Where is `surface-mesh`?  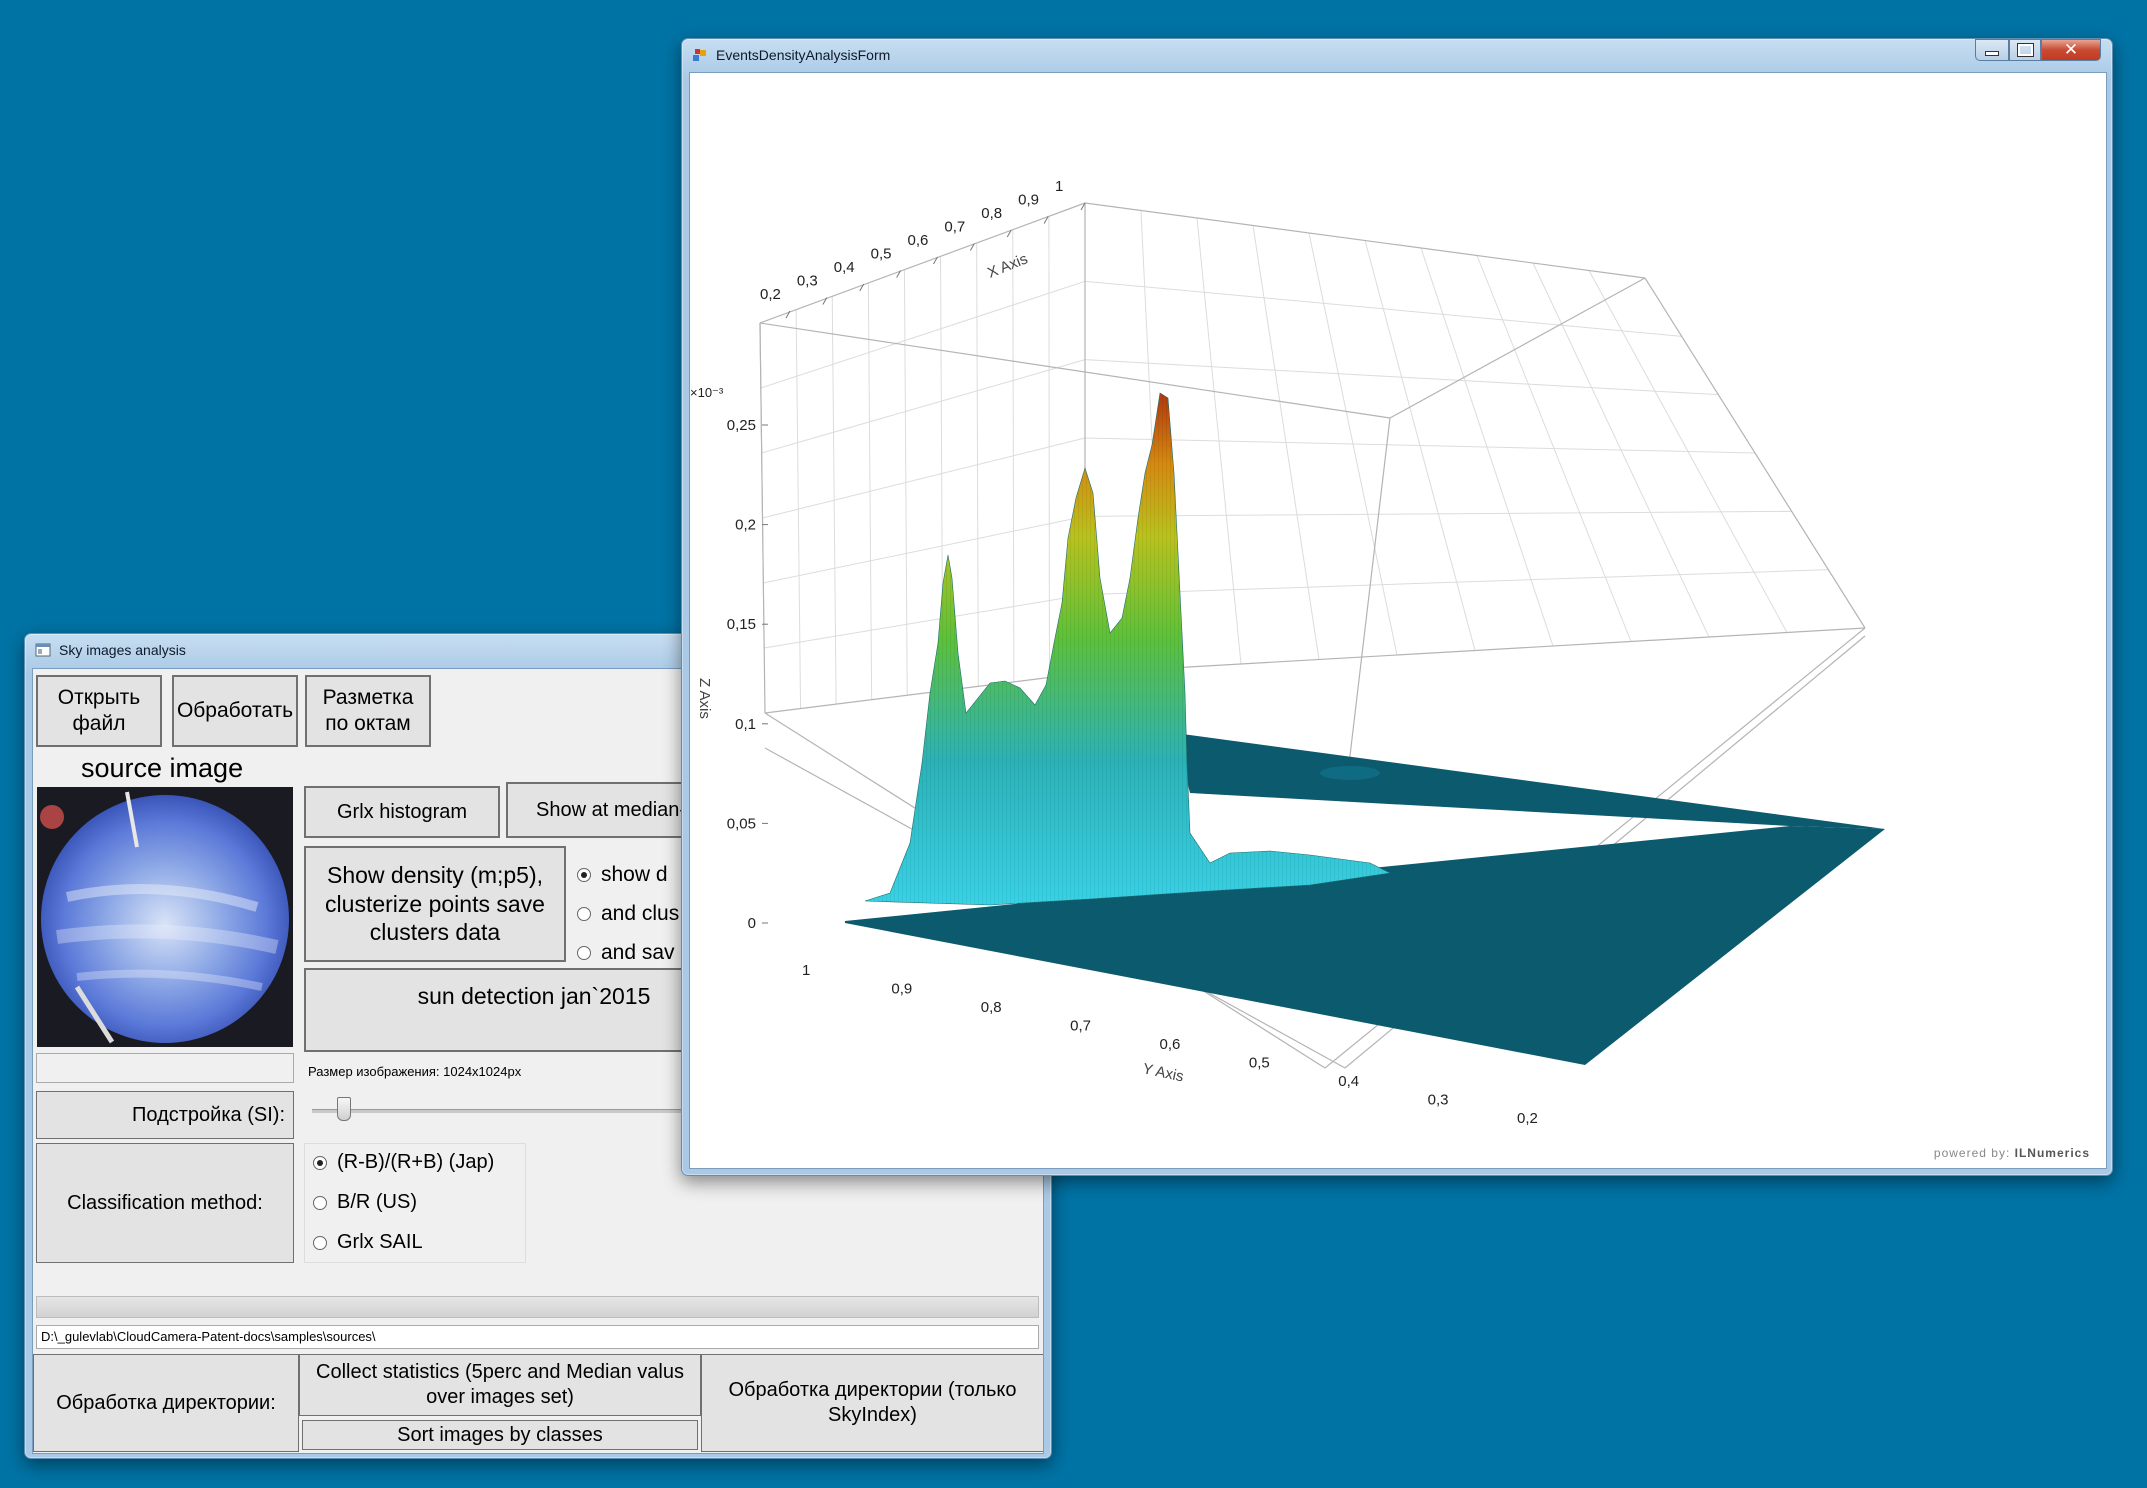
surface-mesh is located at coordinates (1127, 649).